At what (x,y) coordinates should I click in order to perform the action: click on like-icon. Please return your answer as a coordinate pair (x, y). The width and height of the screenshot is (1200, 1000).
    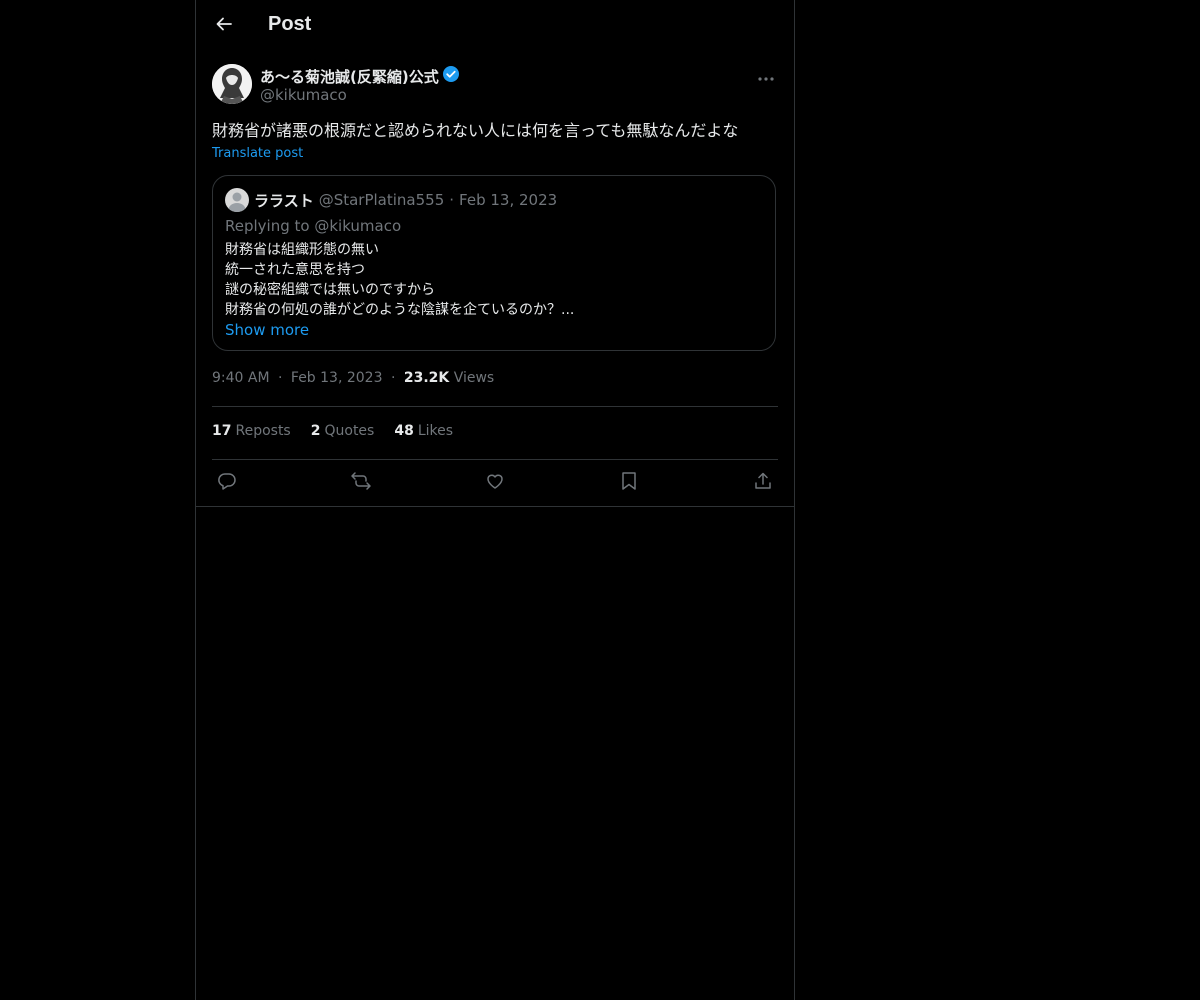
    Looking at the image, I should click on (495, 483).